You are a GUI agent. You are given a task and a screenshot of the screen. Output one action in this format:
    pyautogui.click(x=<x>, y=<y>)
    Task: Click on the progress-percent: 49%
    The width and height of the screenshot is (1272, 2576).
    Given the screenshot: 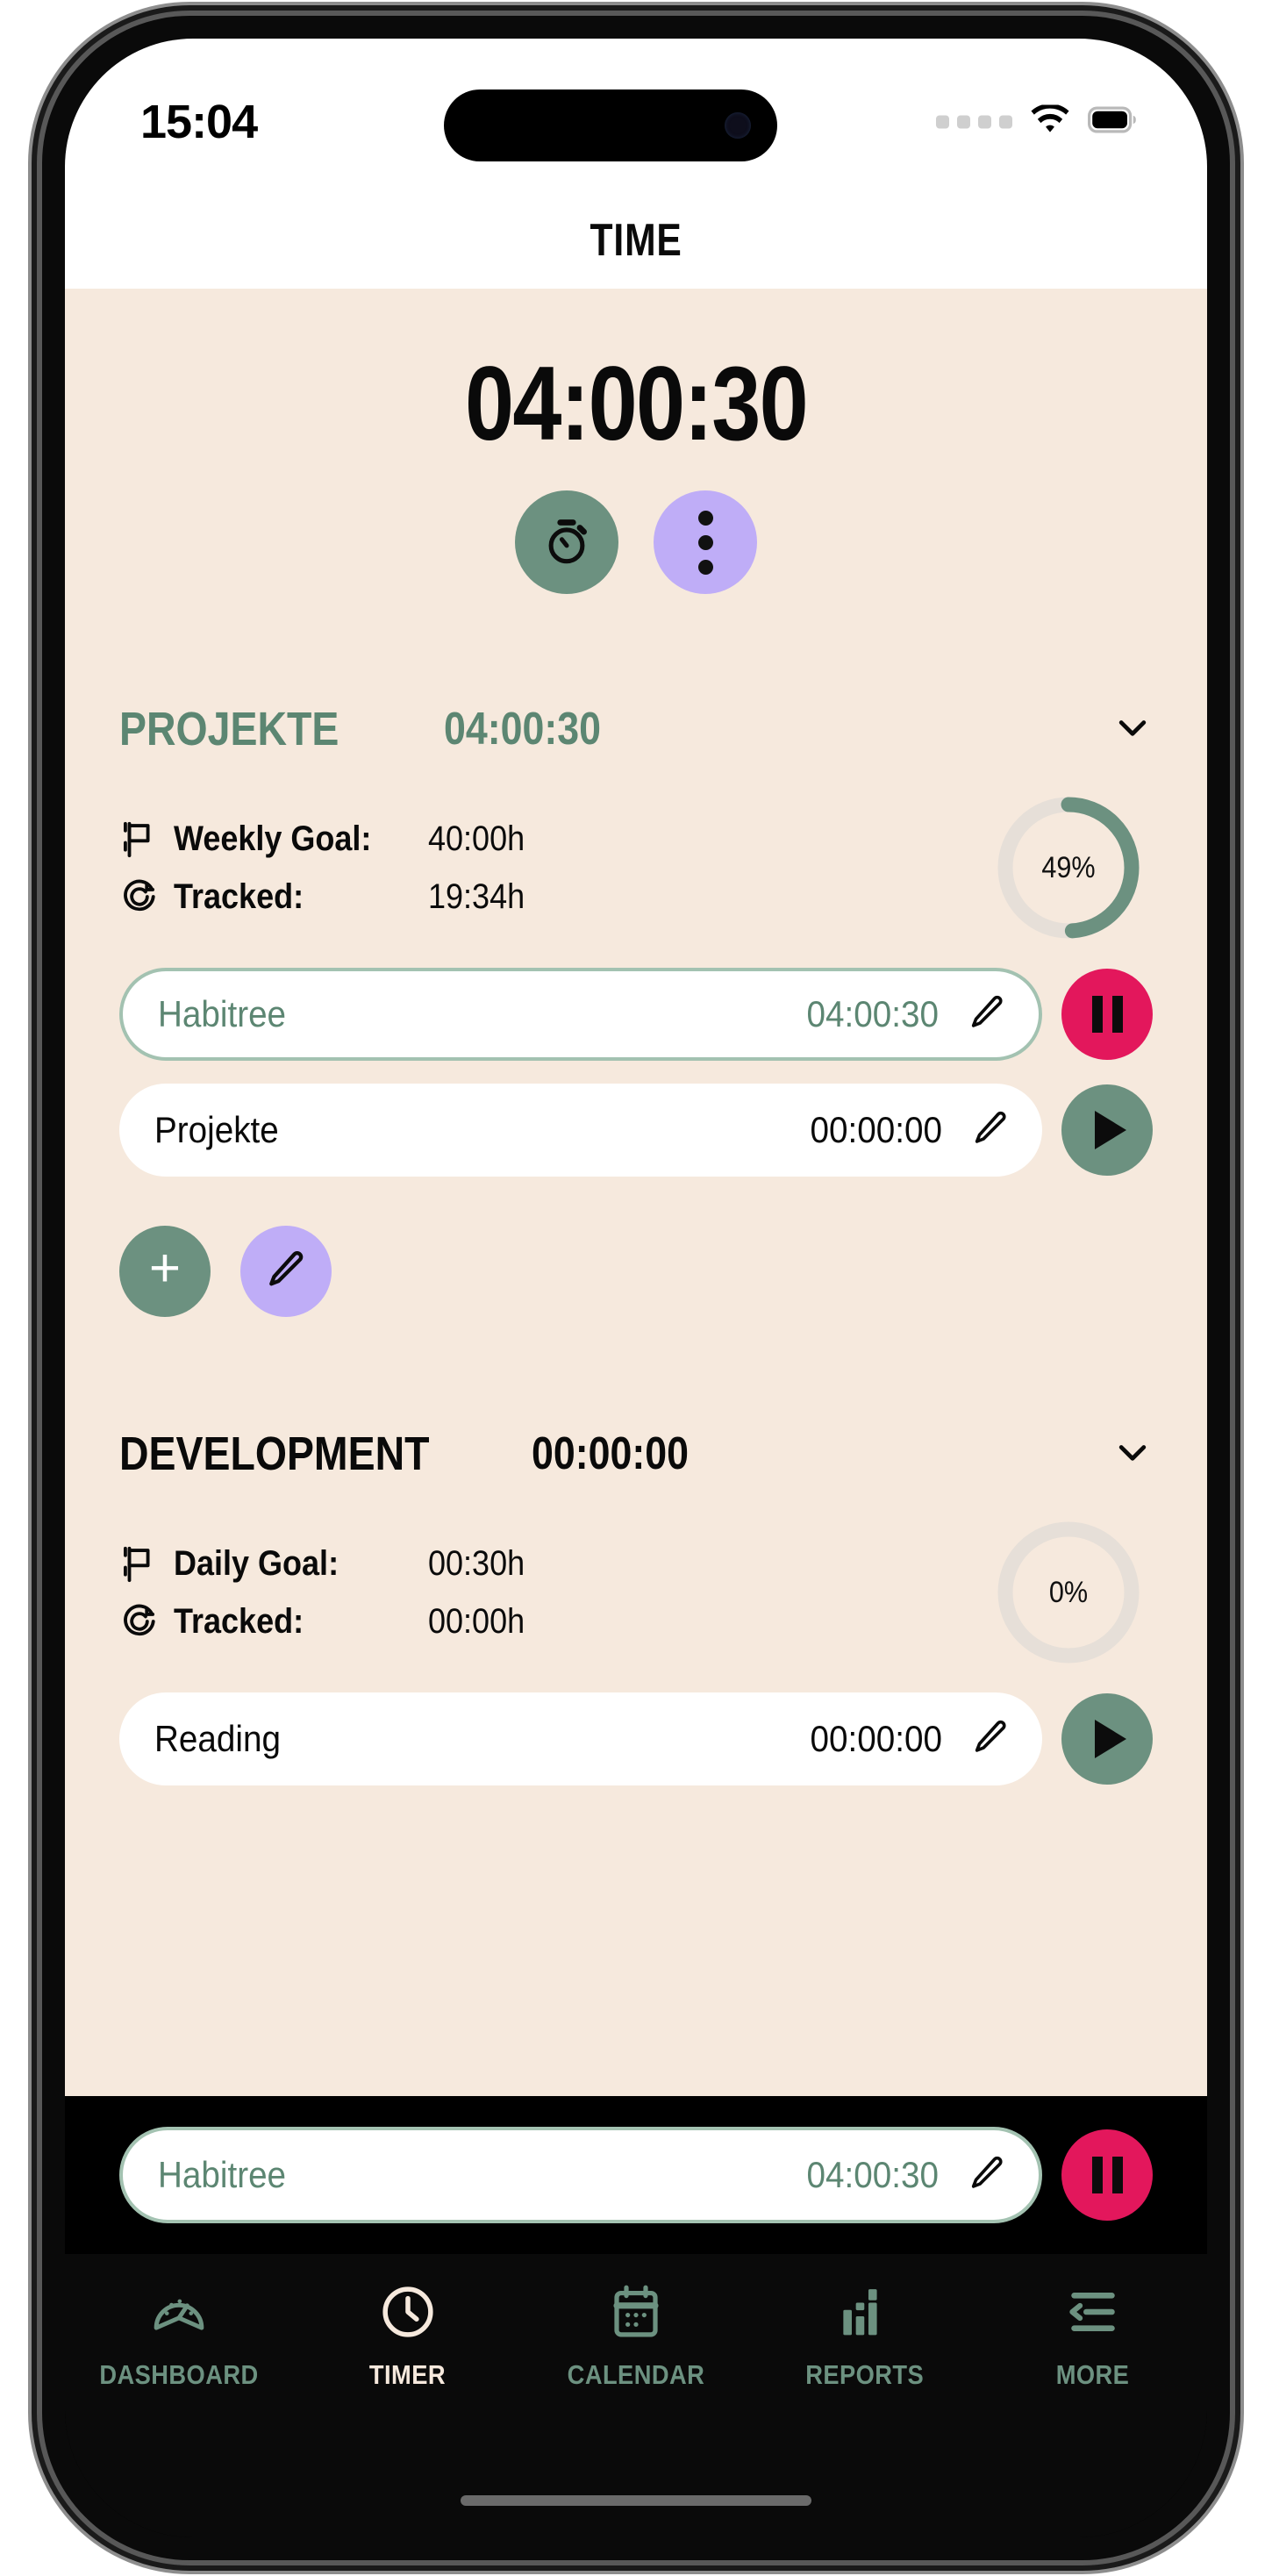 What is the action you would take?
    pyautogui.click(x=1068, y=867)
    